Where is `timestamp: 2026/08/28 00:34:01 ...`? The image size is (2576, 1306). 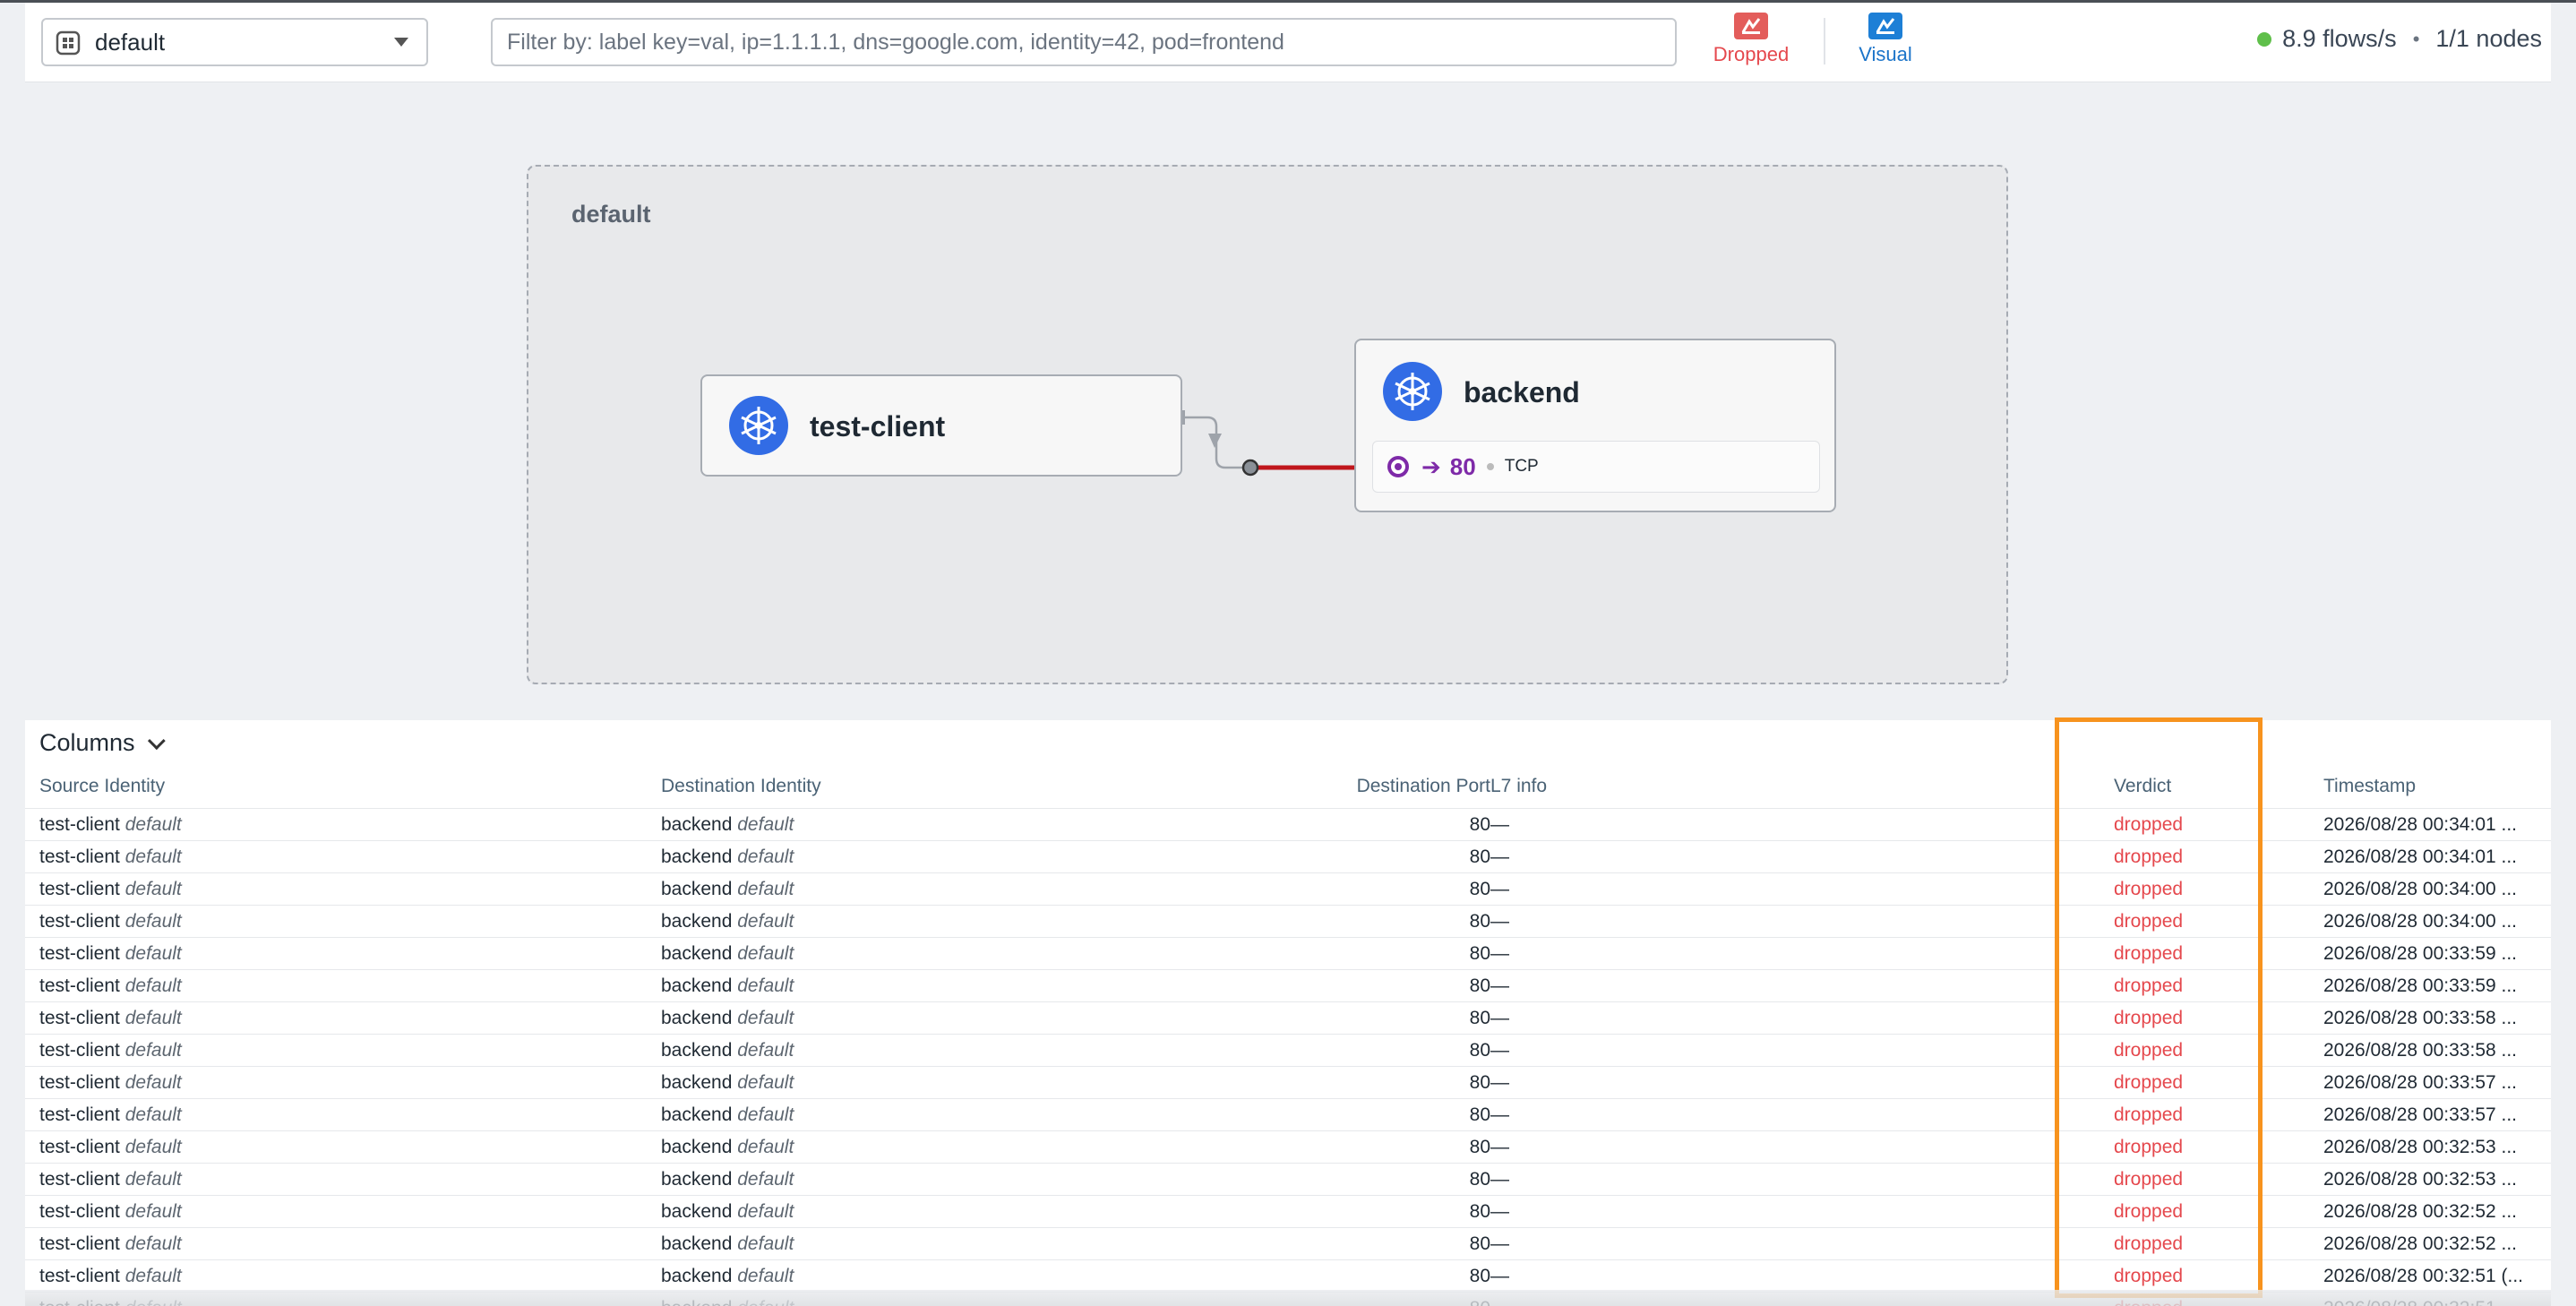 timestamp: 2026/08/28 00:34:01 ... is located at coordinates (2420, 824).